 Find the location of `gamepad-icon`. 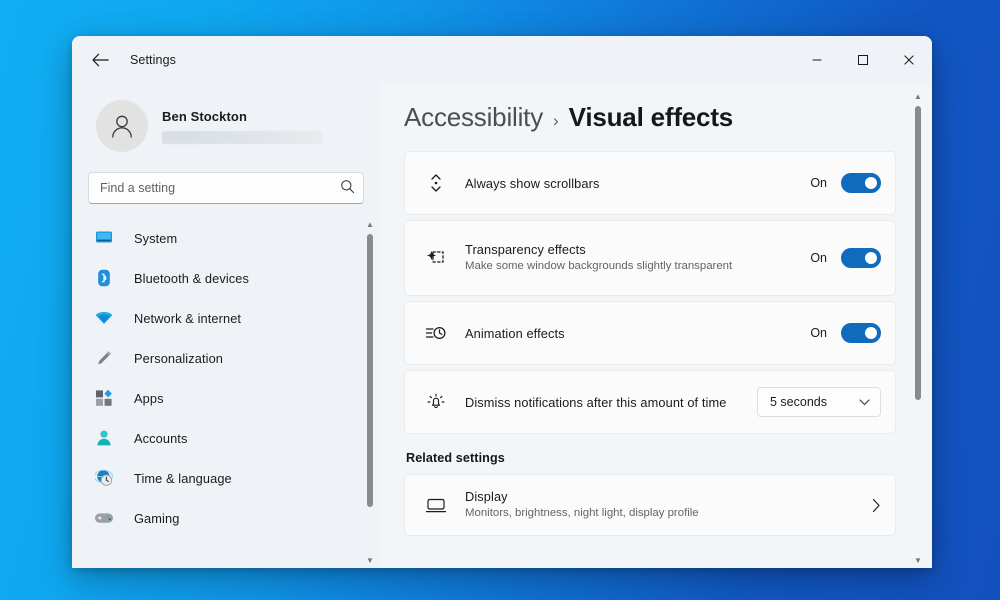

gamepad-icon is located at coordinates (104, 518).